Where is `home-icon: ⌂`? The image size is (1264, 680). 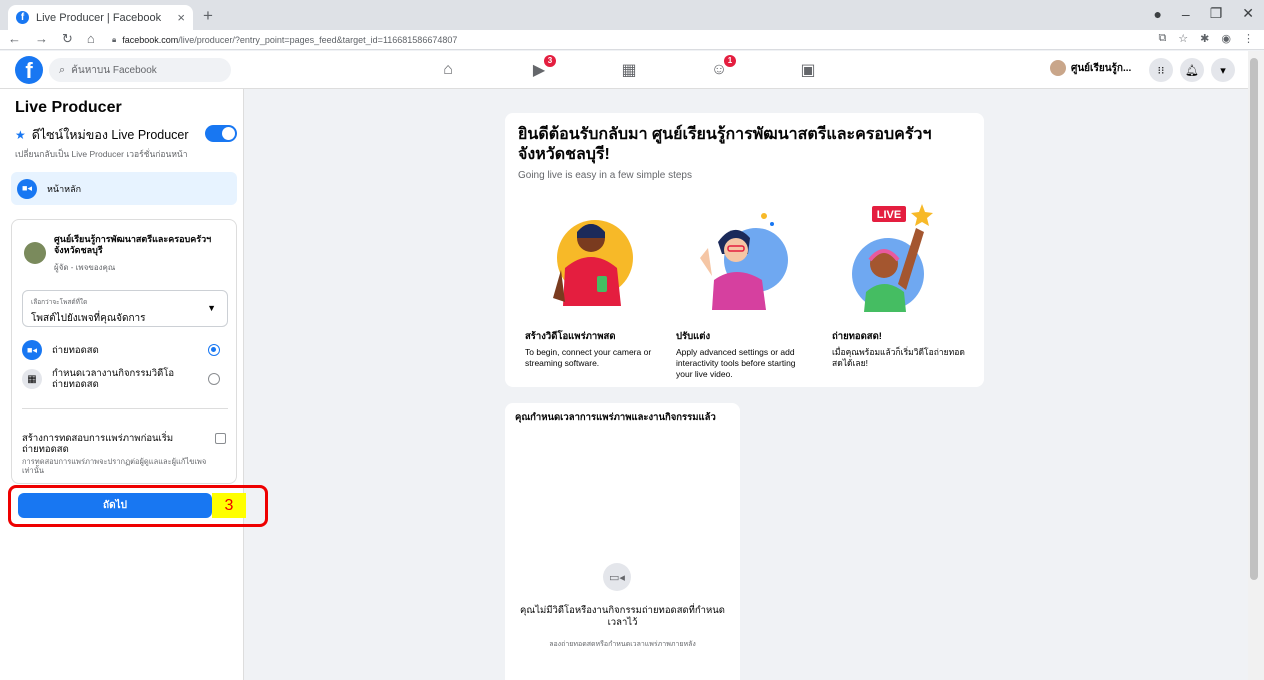
home-icon: ⌂ is located at coordinates (91, 39).